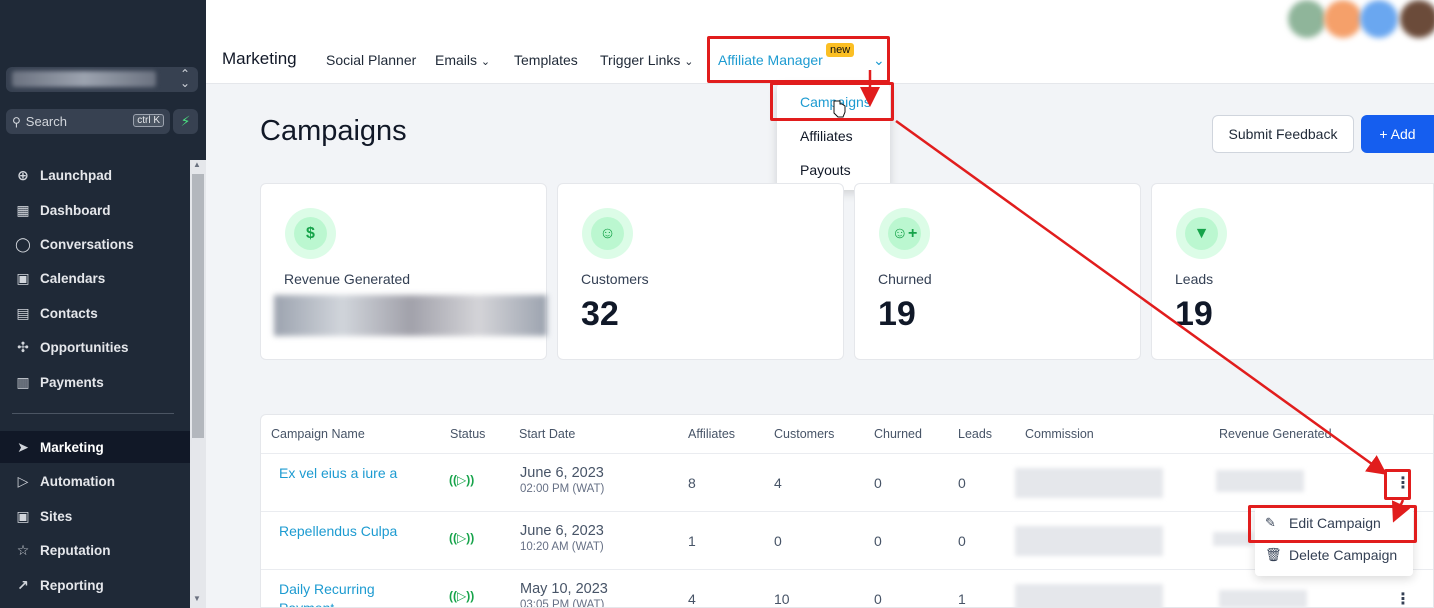 This screenshot has width=1434, height=608. What do you see at coordinates (72, 382) in the screenshot?
I see `sidebar-item-label: Payments` at bounding box center [72, 382].